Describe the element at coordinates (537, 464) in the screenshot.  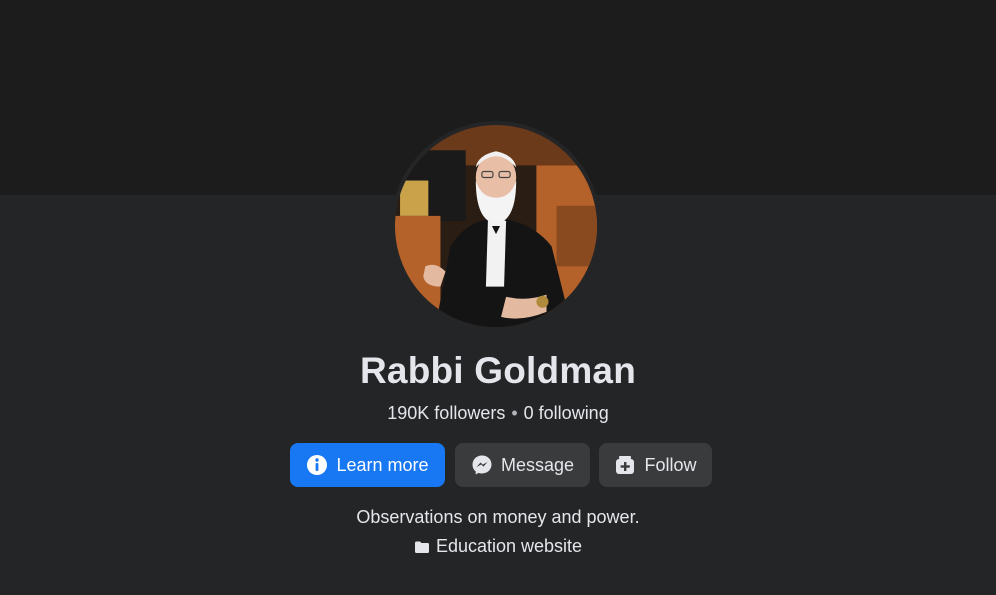
I see `message-label: Message` at that location.